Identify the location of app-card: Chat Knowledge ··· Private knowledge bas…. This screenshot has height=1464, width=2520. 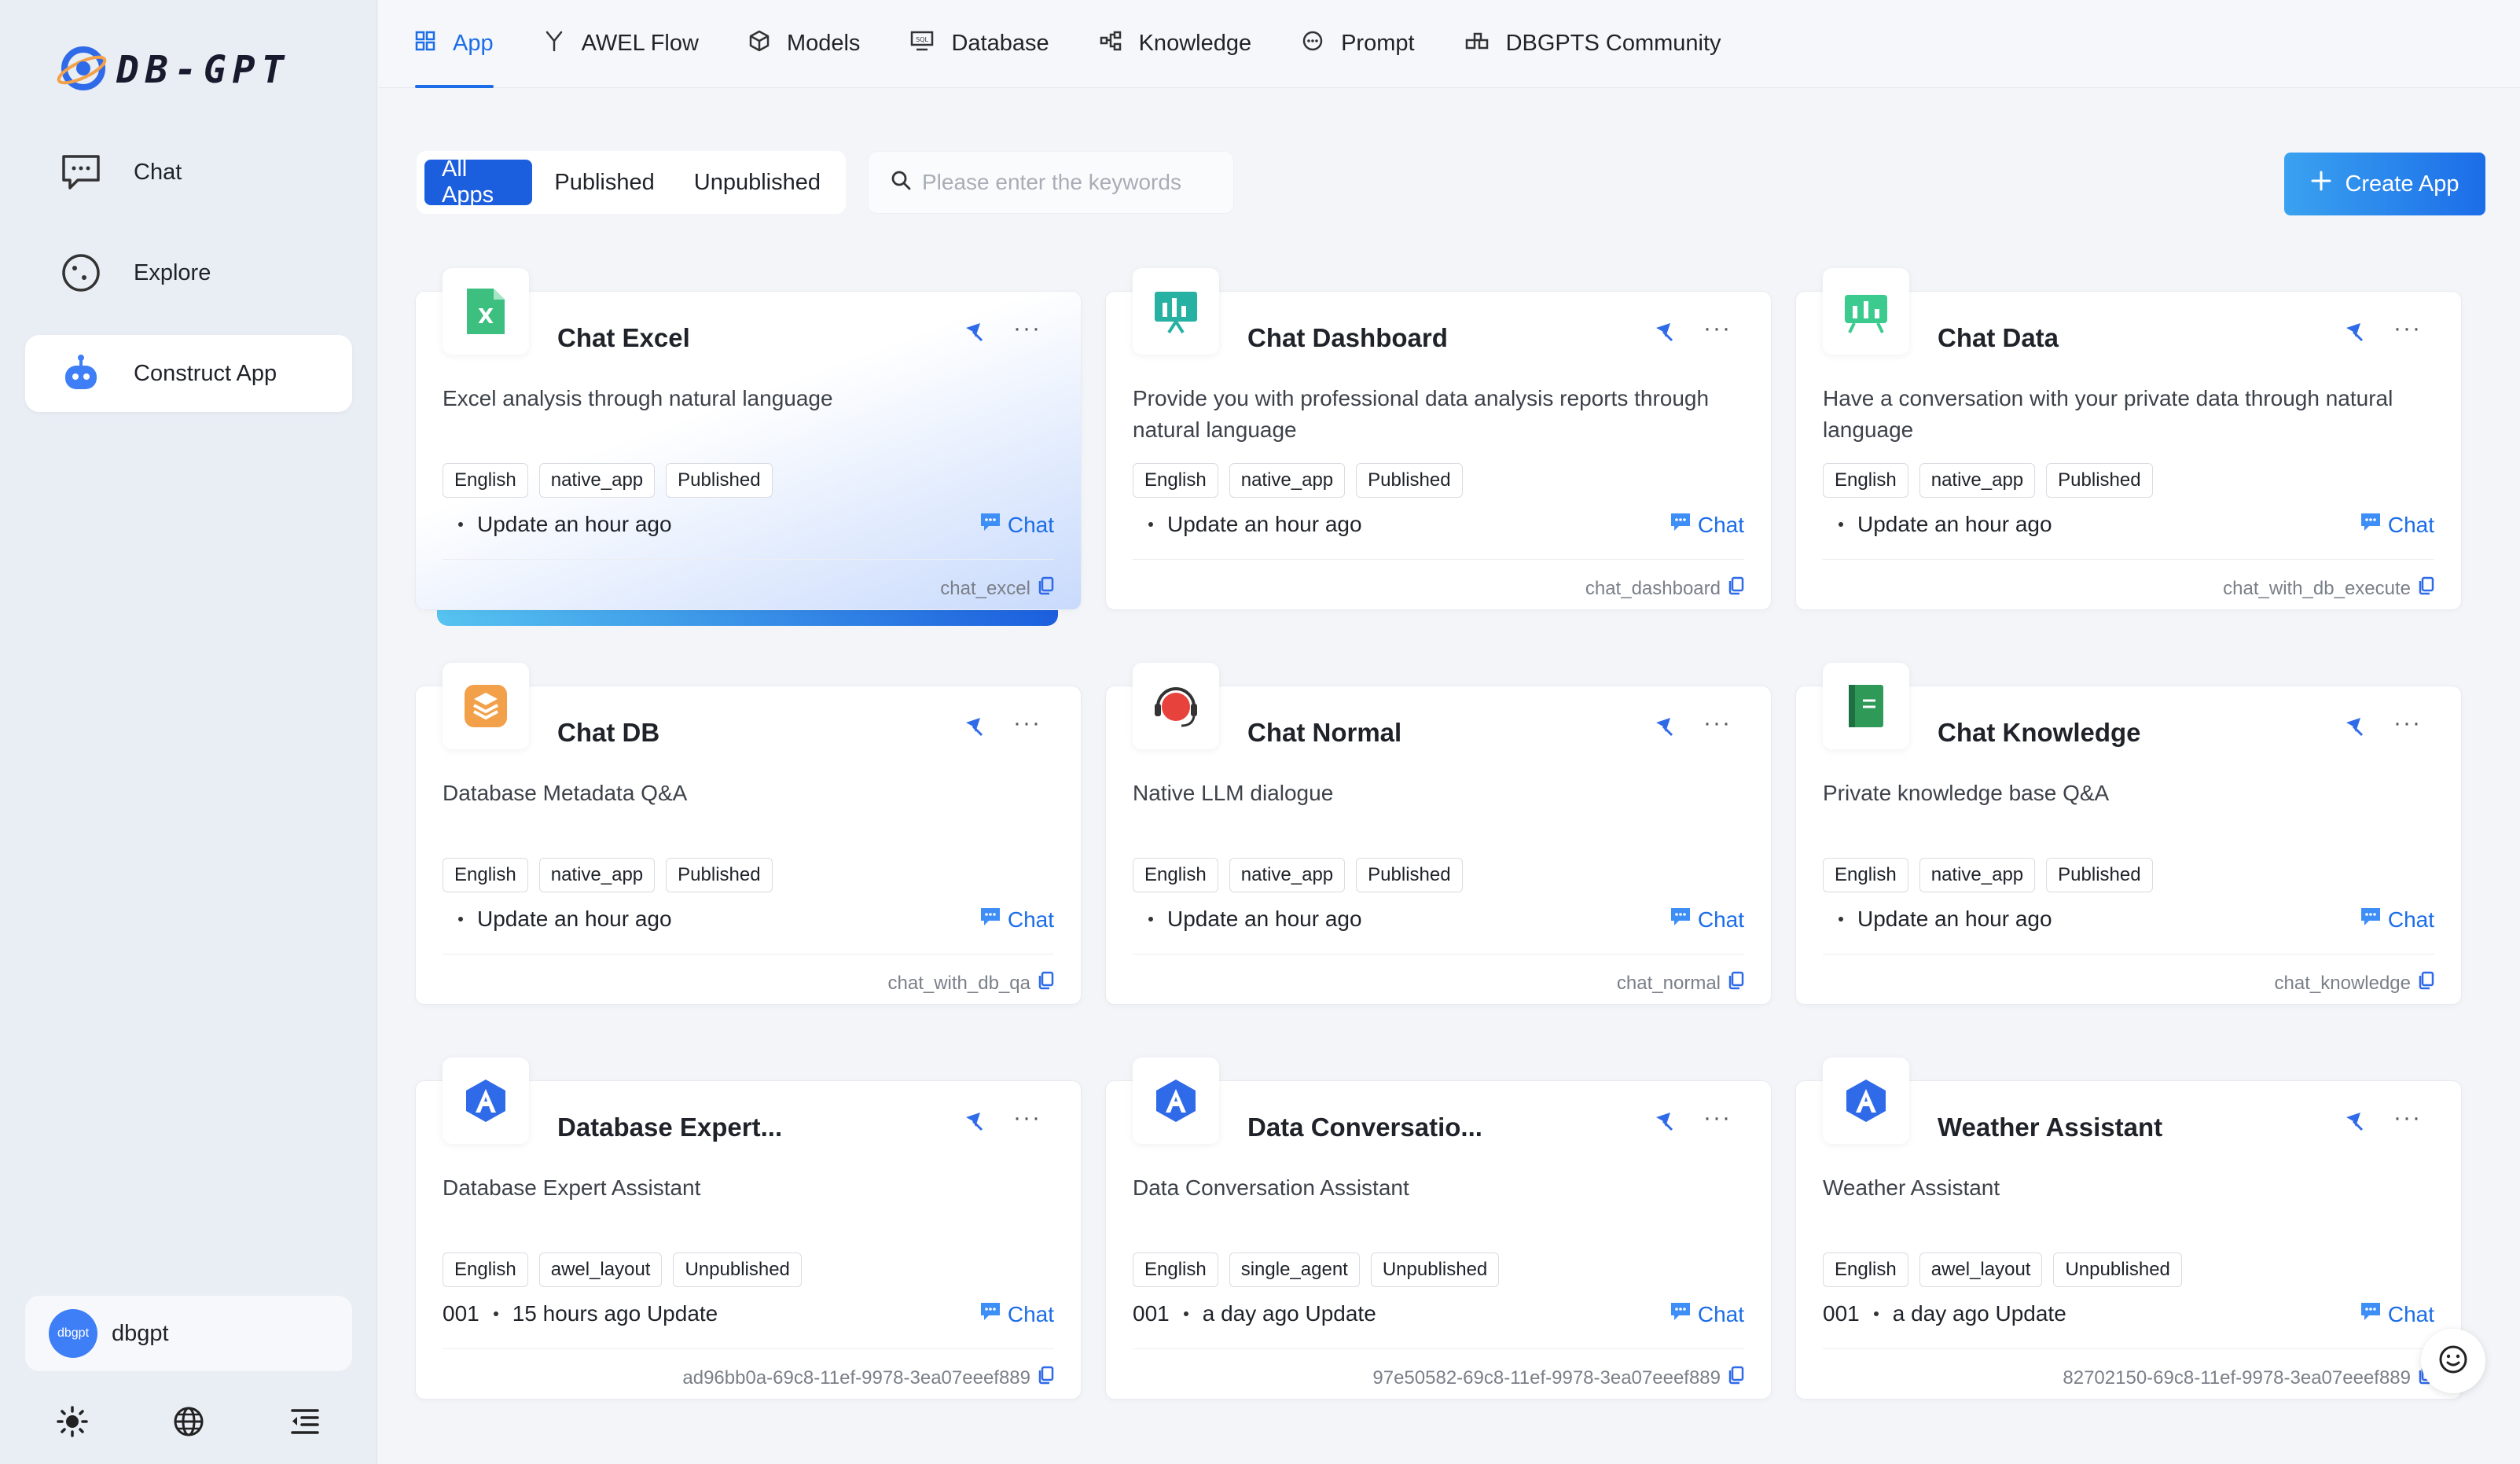
(2128, 834).